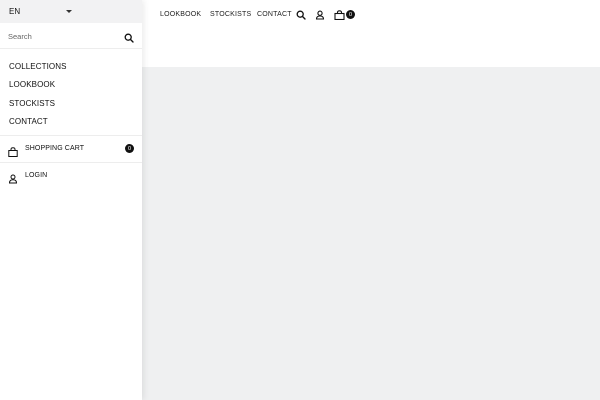 This screenshot has width=600, height=400. I want to click on menu-item-lookbook: LOOKBOOK, so click(32, 84).